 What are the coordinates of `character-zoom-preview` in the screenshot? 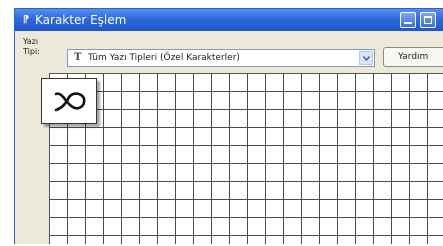 It's located at (69, 101).